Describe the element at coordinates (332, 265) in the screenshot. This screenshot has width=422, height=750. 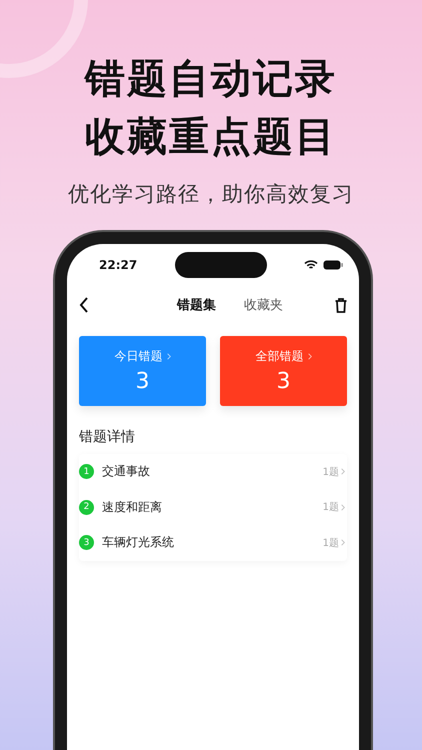
I see `battery-icon` at that location.